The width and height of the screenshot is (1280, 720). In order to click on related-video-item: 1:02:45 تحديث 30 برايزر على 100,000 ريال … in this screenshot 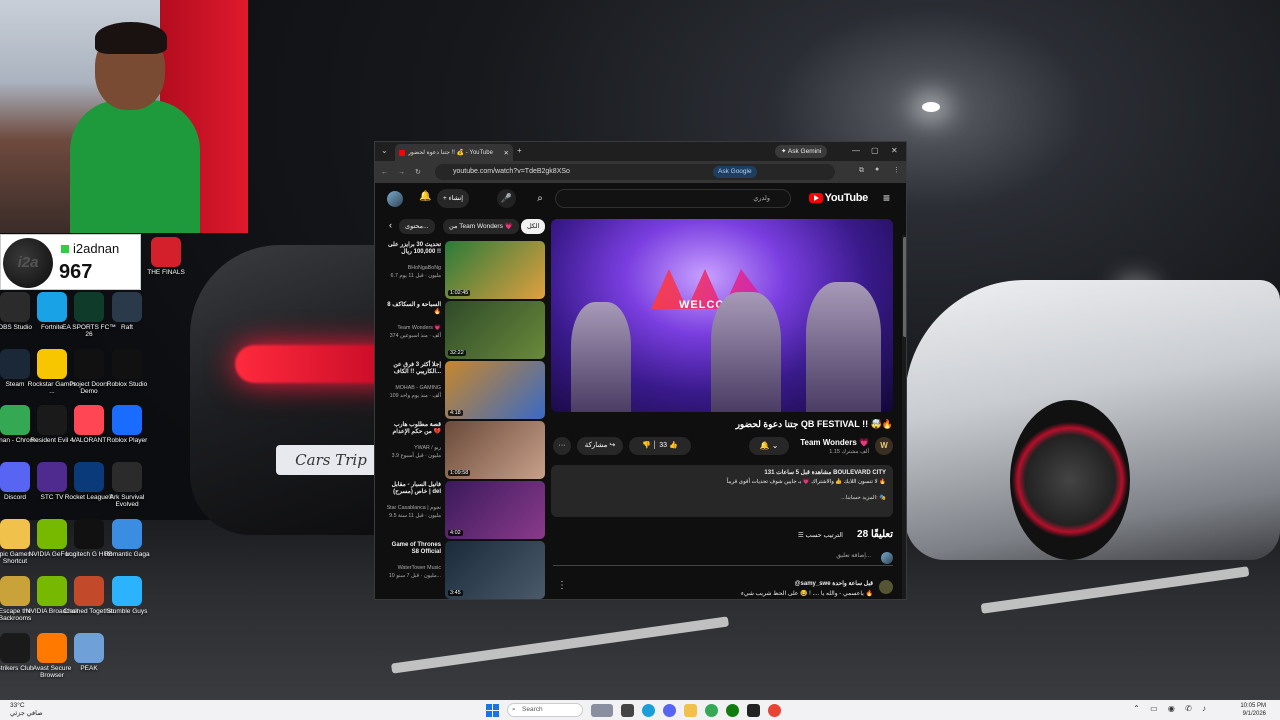, I will do `click(465, 271)`.